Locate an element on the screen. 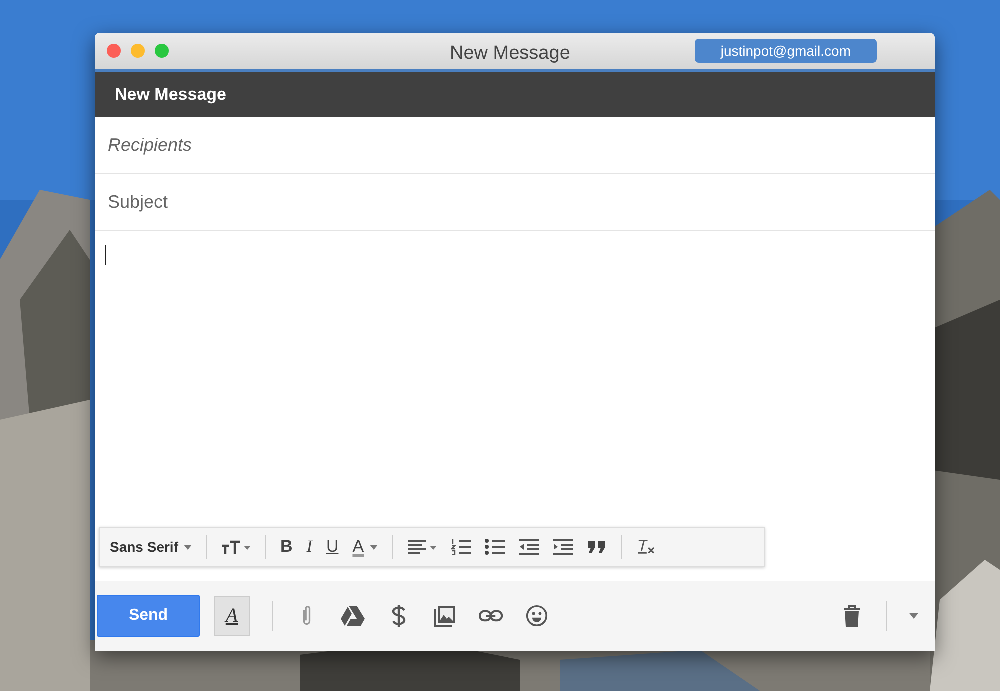 This screenshot has height=691, width=1000. window-title: New Message is located at coordinates (510, 54).